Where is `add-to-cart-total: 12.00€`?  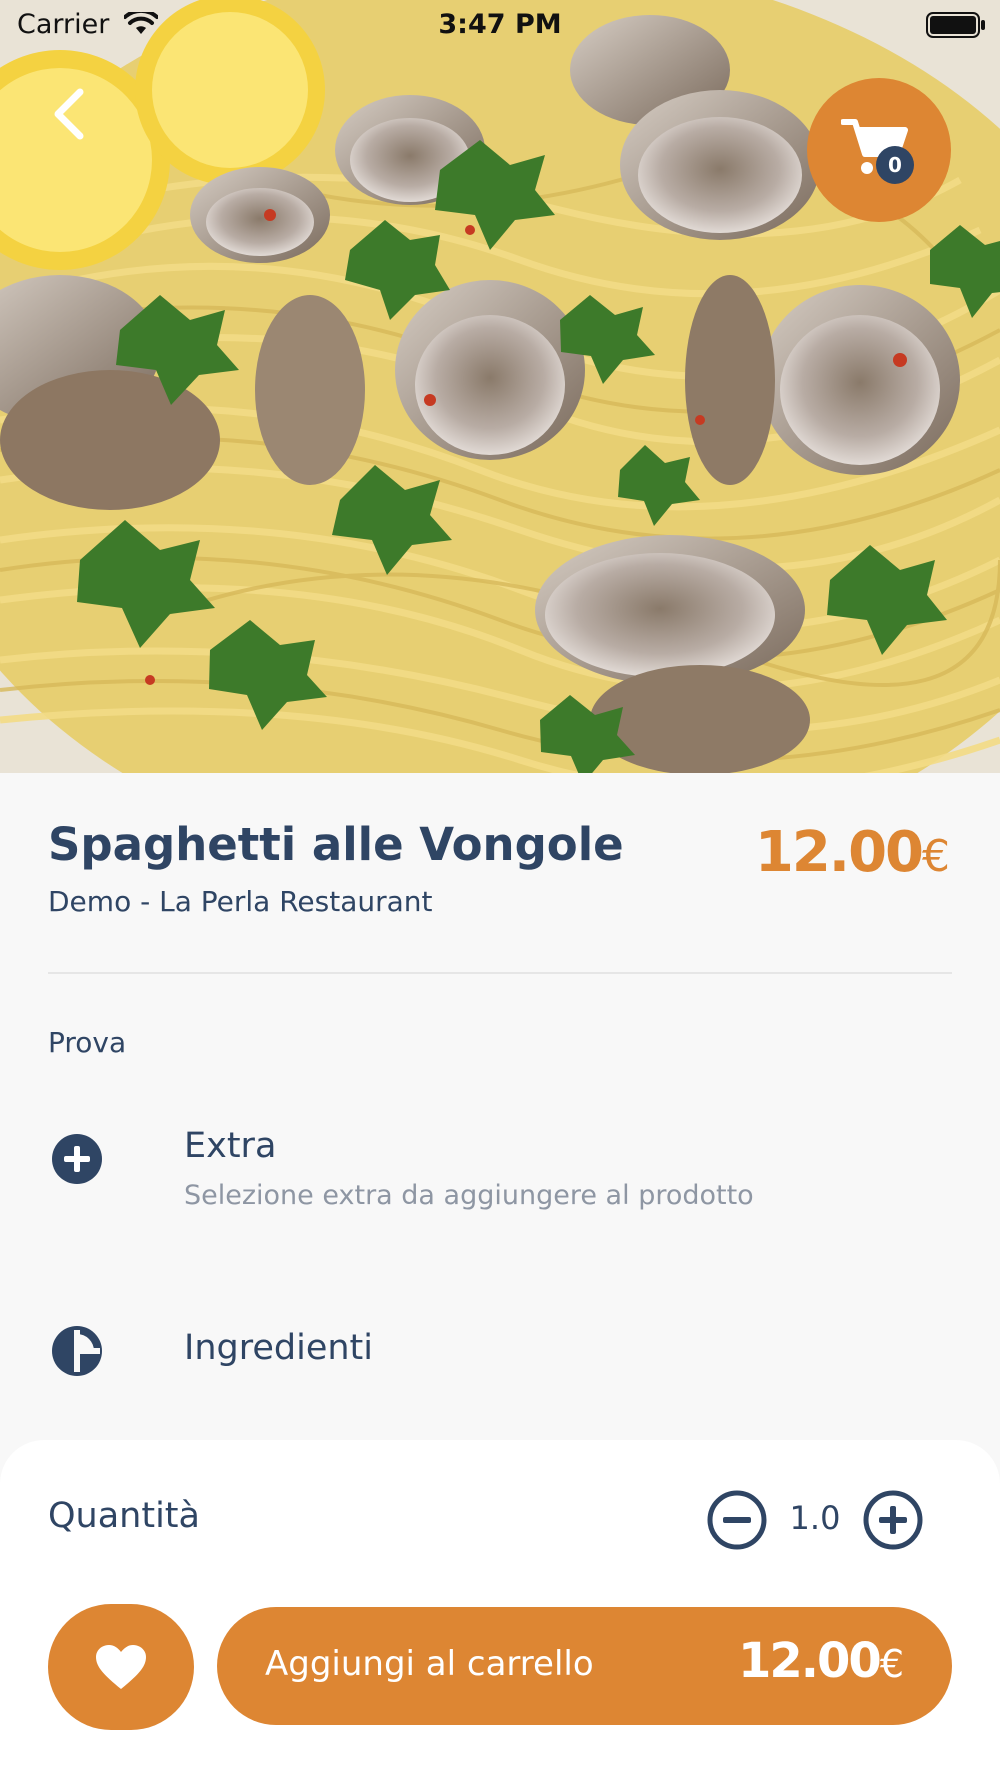 add-to-cart-total: 12.00€ is located at coordinates (820, 1661).